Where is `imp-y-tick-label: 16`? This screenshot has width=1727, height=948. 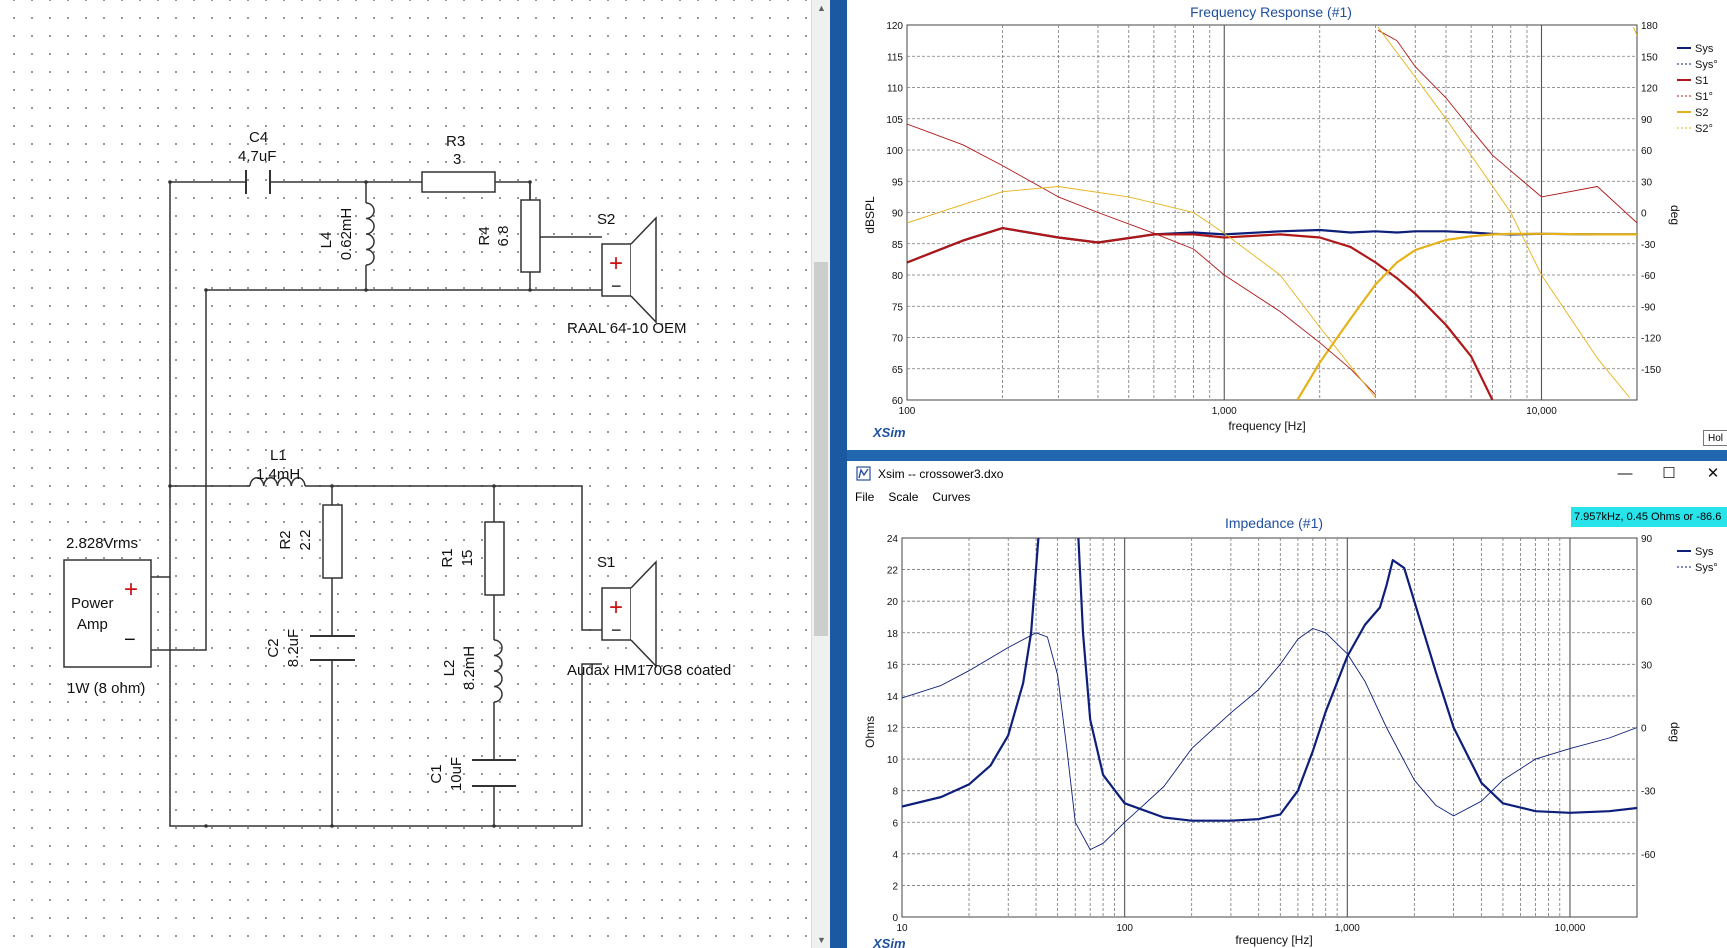
imp-y-tick-label: 16 is located at coordinates (893, 665).